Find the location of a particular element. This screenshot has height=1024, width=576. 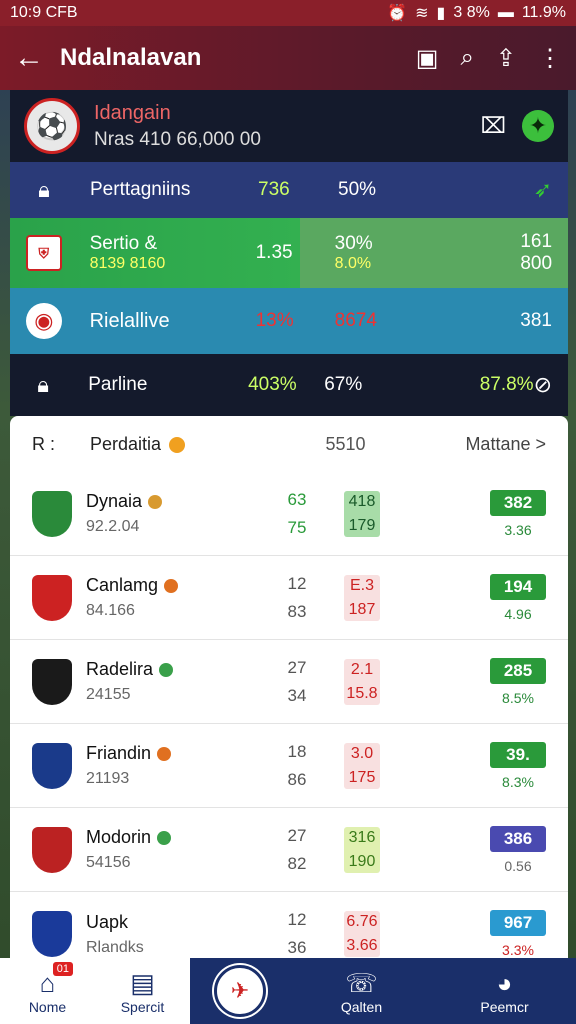

list-item: Radelira 24155 27 34 2.1 15.8 285 8.5% is located at coordinates (289, 682).